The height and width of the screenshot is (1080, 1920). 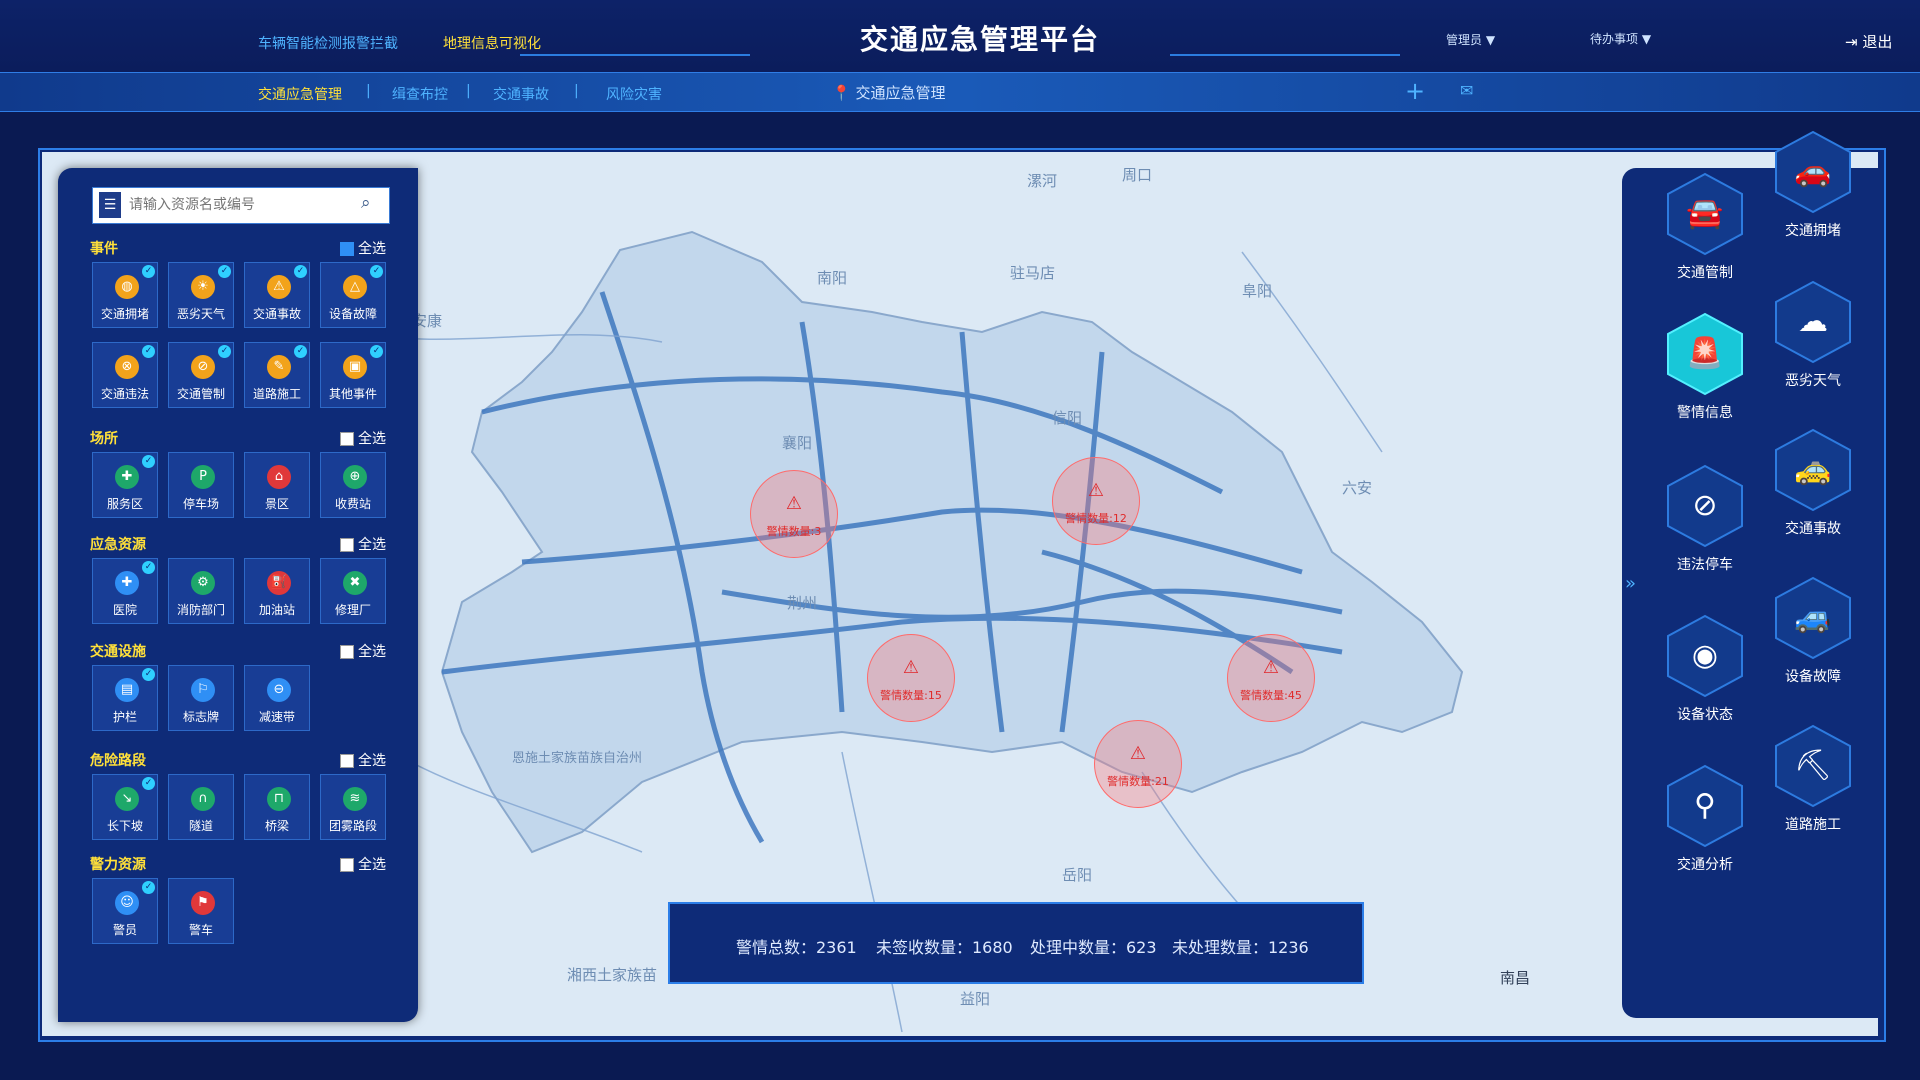 What do you see at coordinates (1630, 583) in the screenshot?
I see `expand-arrow-icon: »` at bounding box center [1630, 583].